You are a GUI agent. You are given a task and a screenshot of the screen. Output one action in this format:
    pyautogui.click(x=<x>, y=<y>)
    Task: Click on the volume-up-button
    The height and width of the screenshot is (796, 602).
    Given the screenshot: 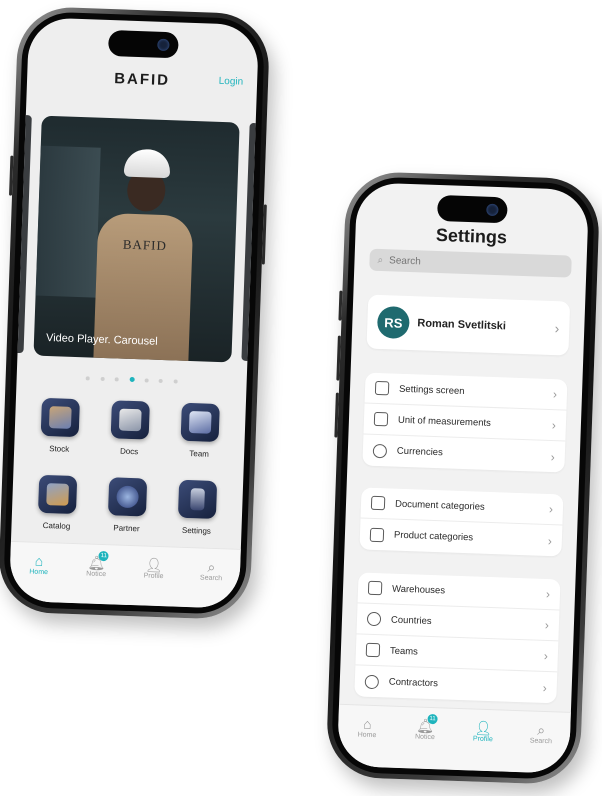 What is the action you would take?
    pyautogui.click(x=338, y=358)
    